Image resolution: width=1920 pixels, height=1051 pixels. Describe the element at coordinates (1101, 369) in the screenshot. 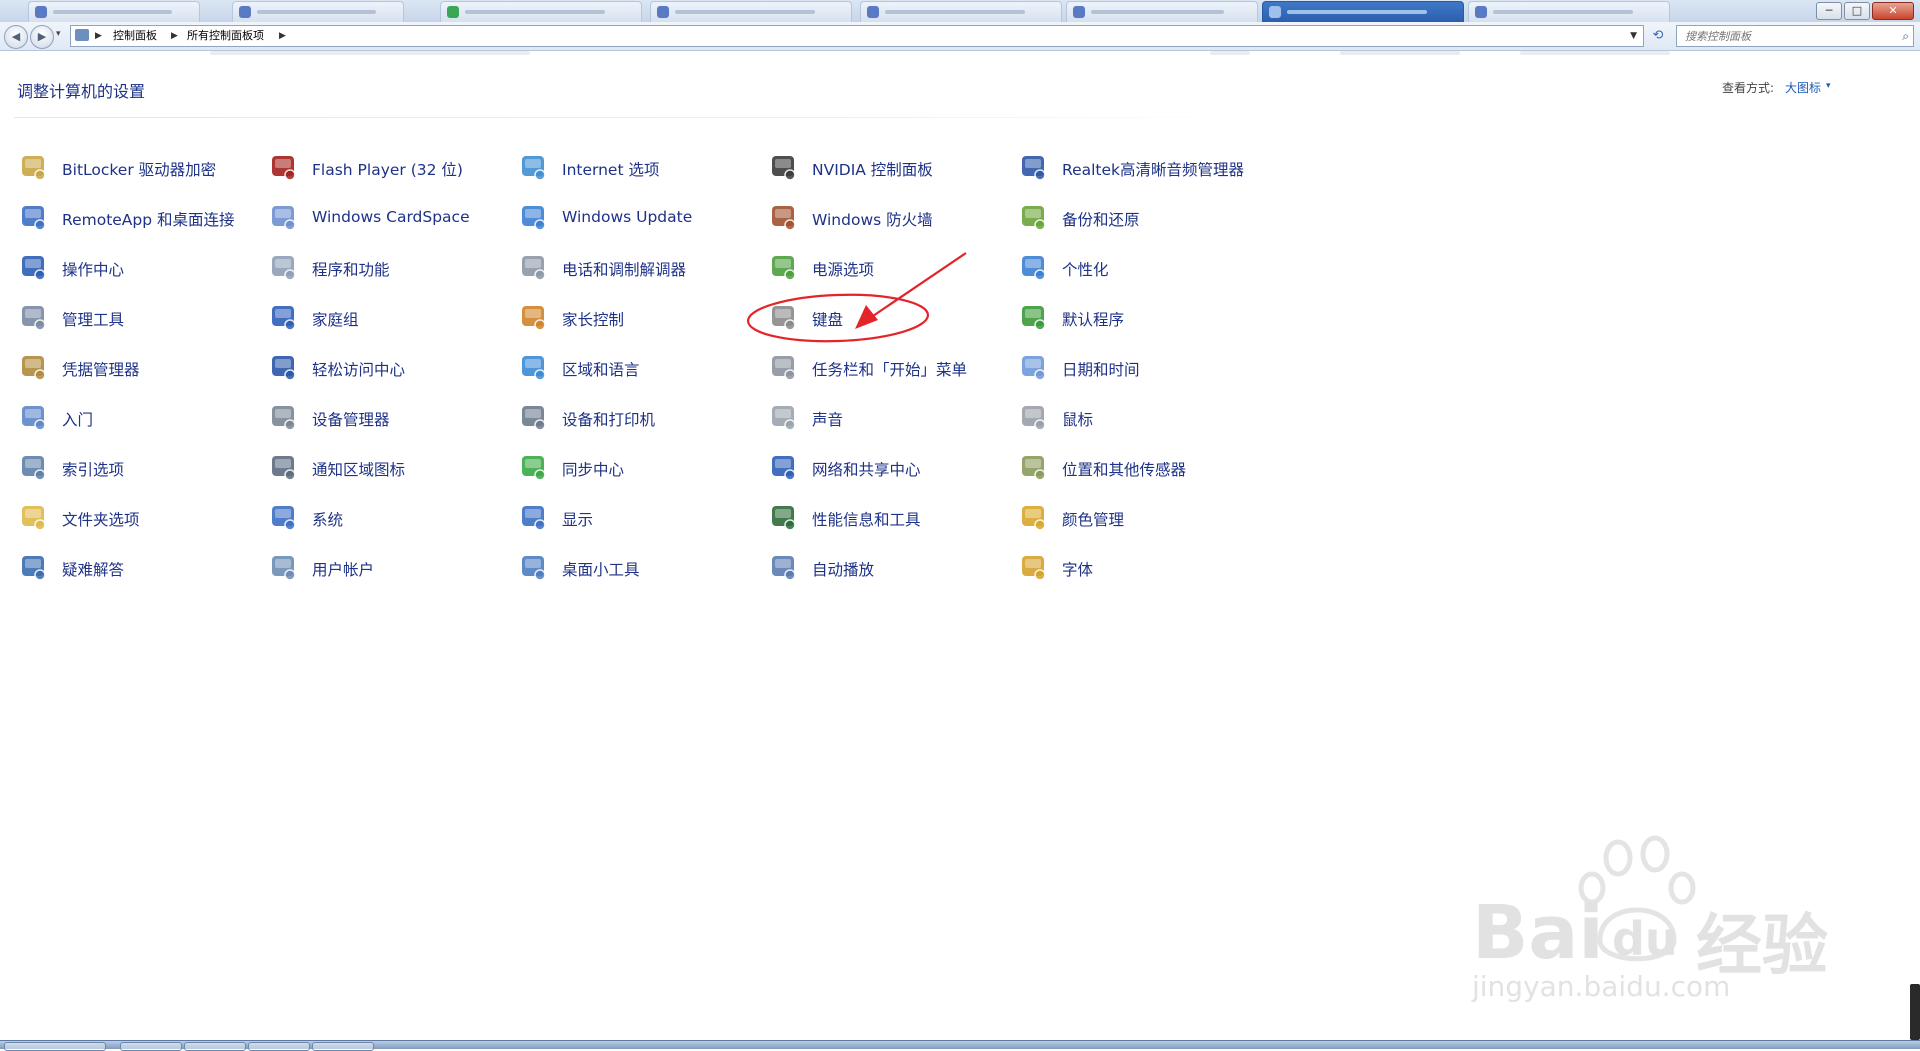

I see `control-panel-item-label: 日期和时间` at that location.